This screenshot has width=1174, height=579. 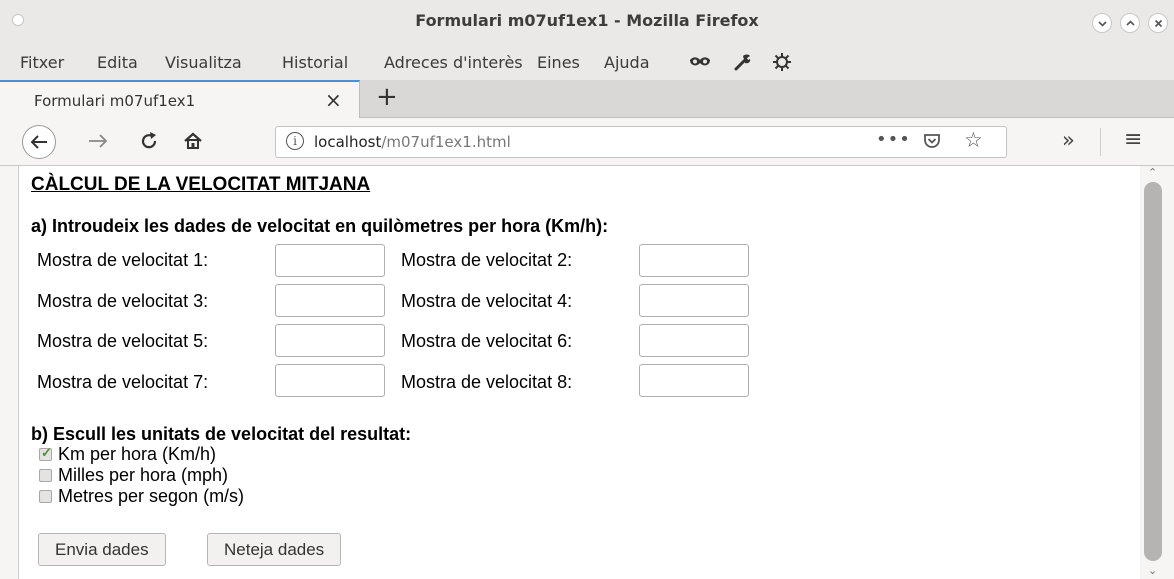 What do you see at coordinates (98, 141) in the screenshot?
I see `forward-arrow-icon` at bounding box center [98, 141].